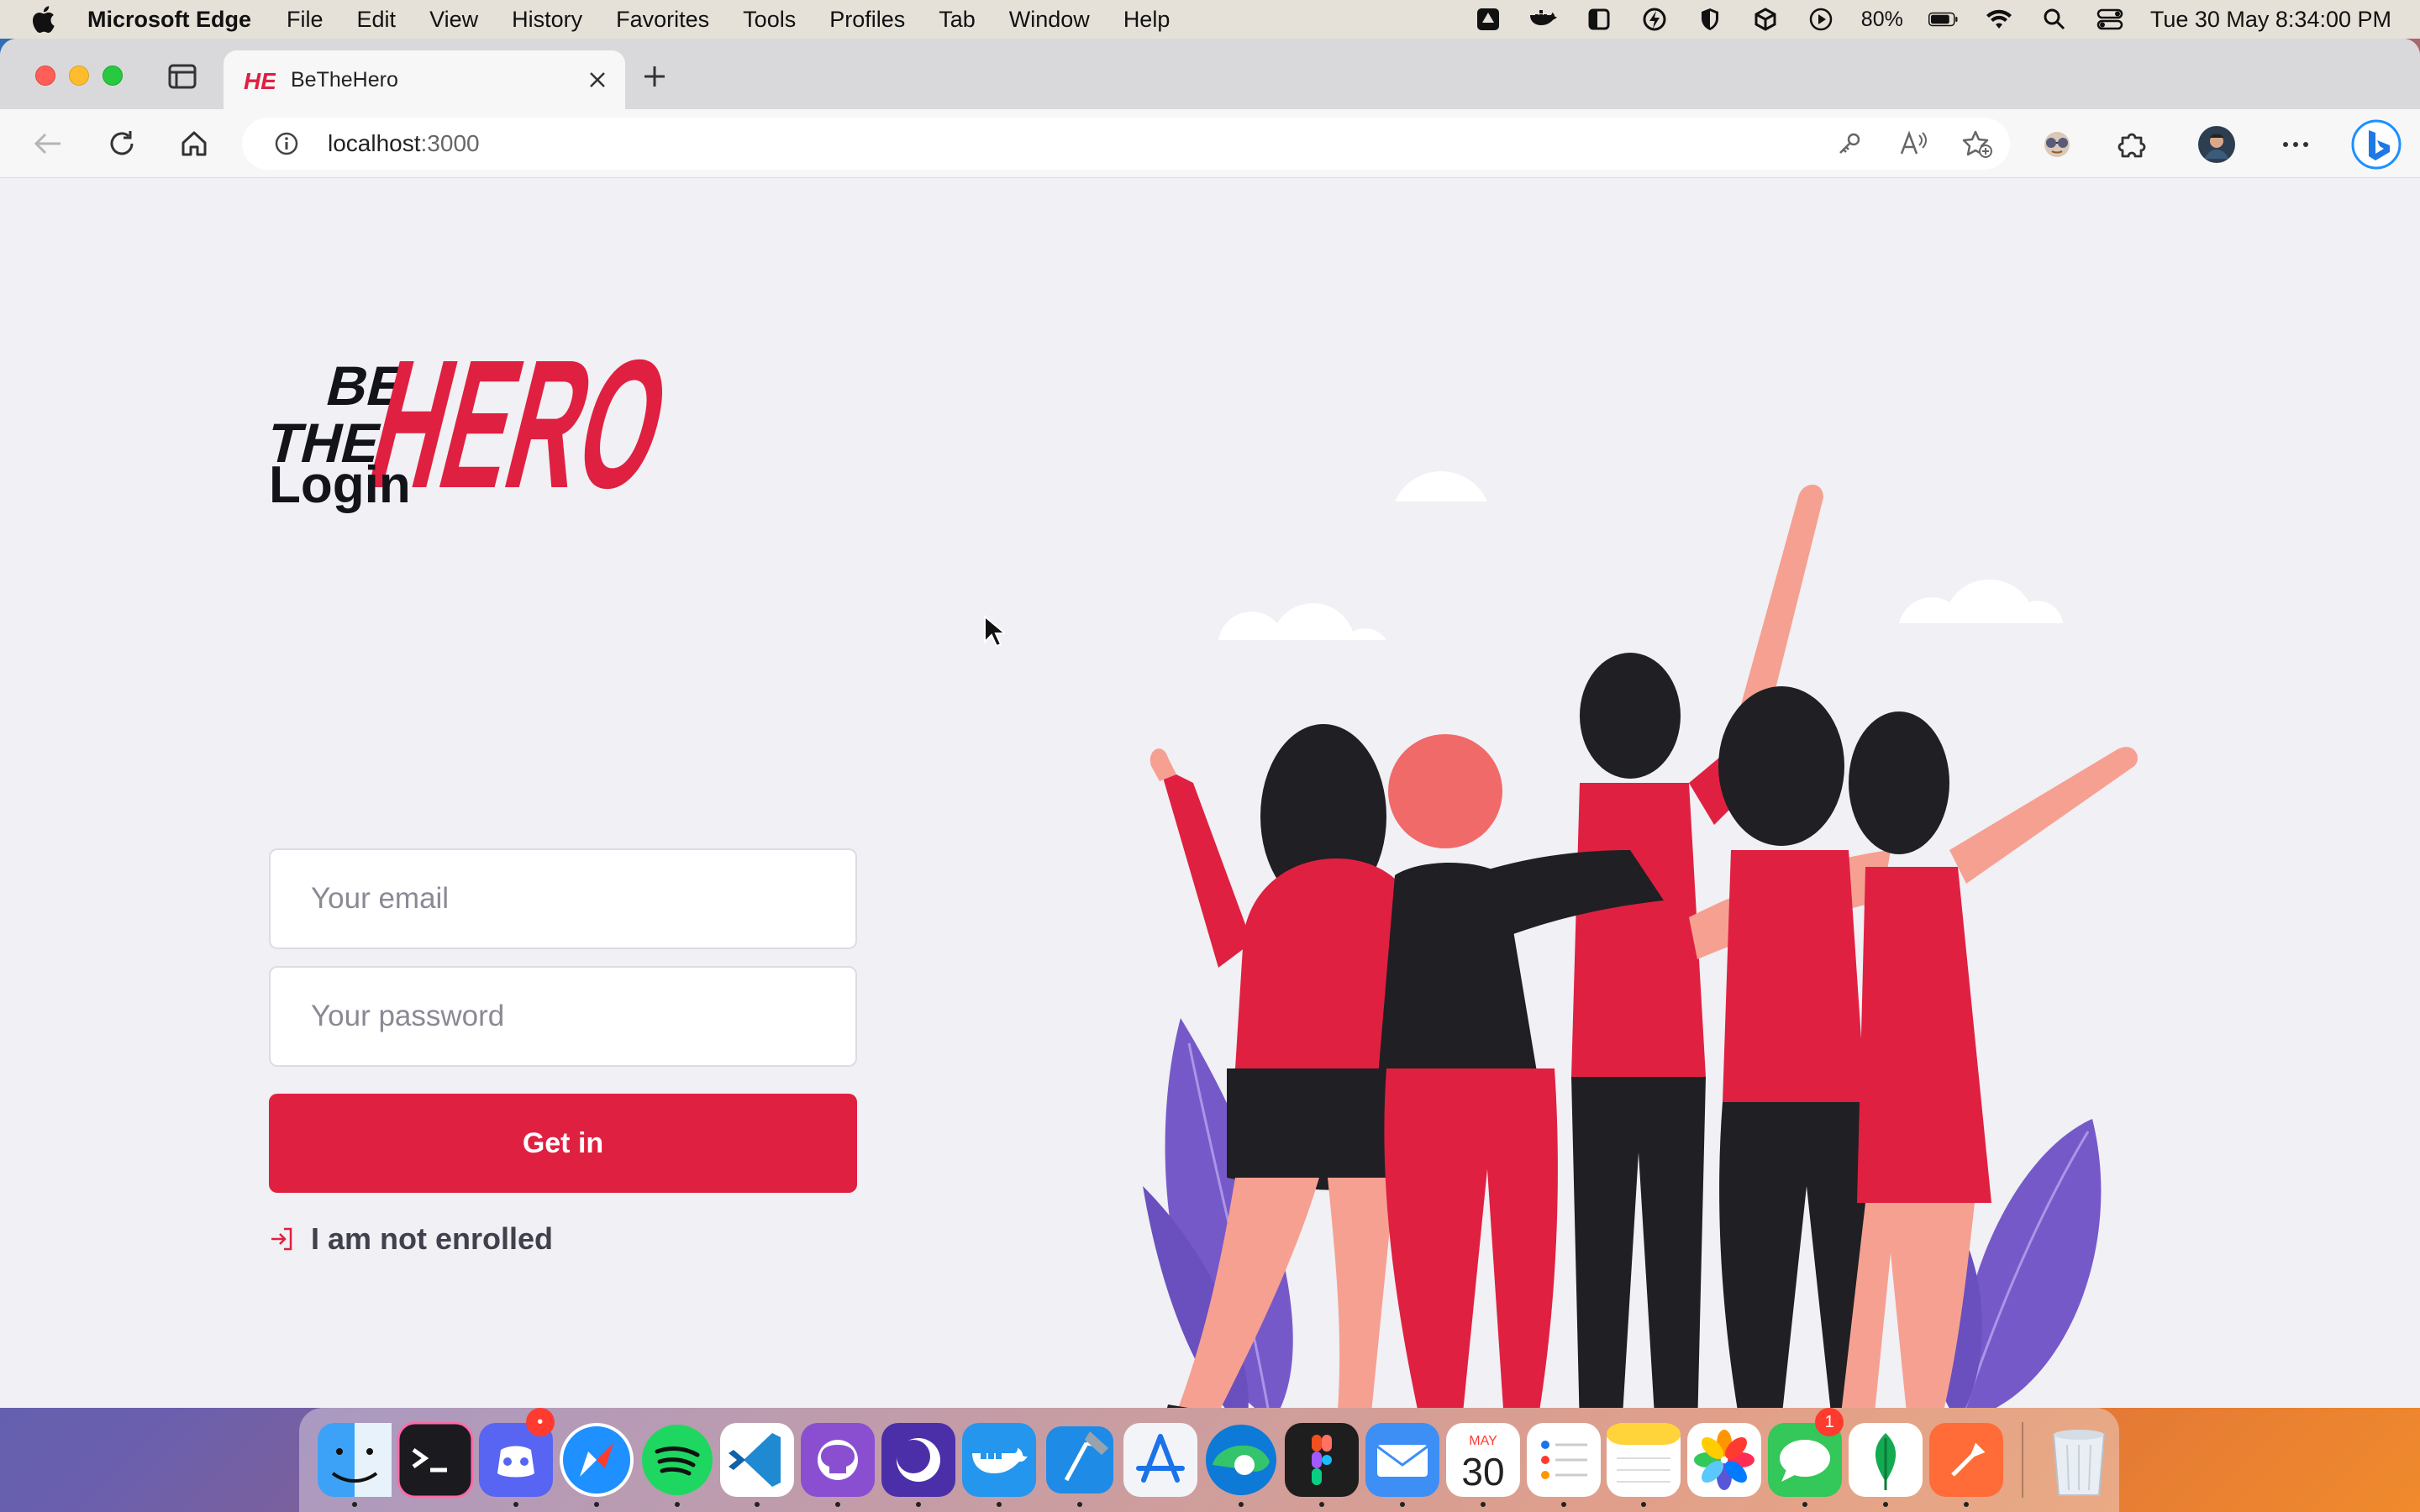  I want to click on get-in-button: Get in, so click(563, 1143).